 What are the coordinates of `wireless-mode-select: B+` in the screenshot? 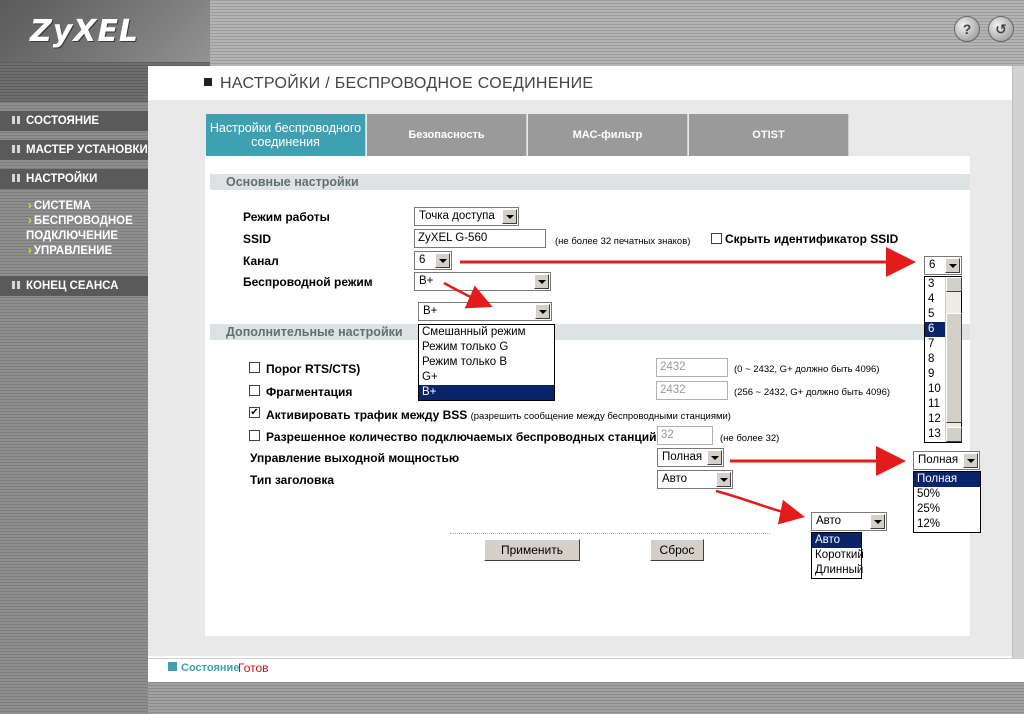 It's located at (482, 281).